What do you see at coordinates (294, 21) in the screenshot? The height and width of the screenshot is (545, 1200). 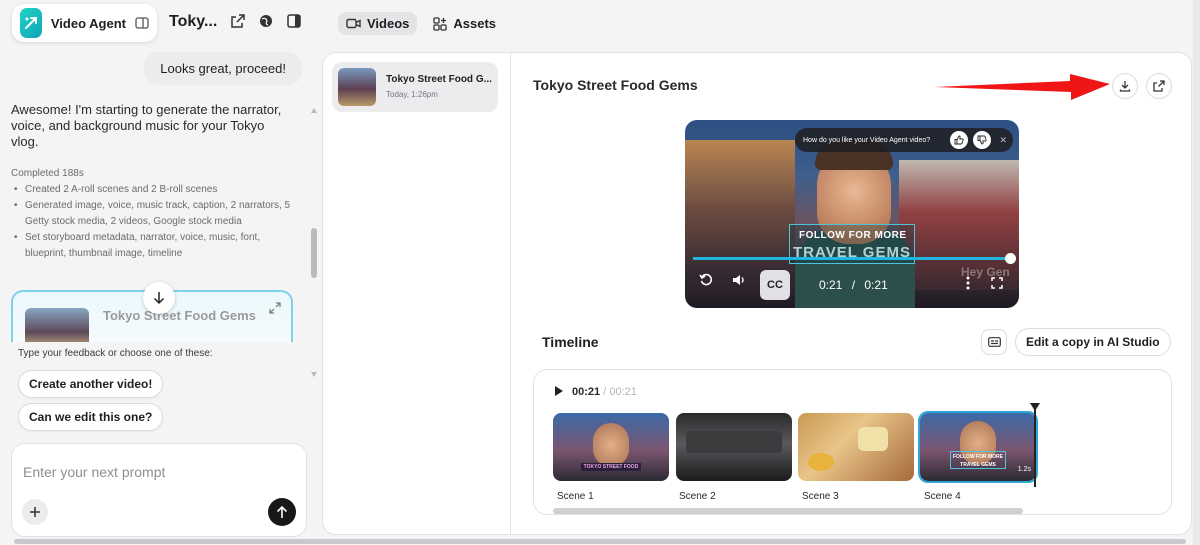 I see `panel-layout-icon` at bounding box center [294, 21].